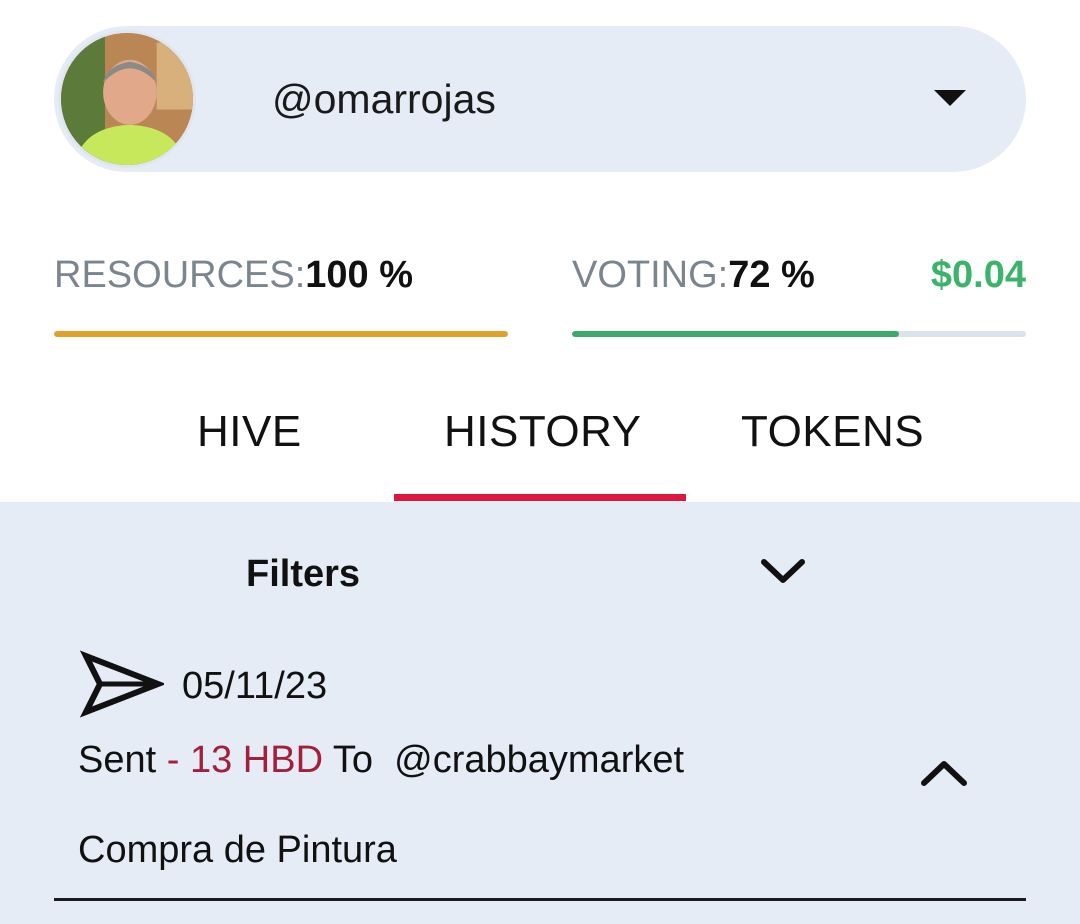  I want to click on filters-label: Filters, so click(303, 574).